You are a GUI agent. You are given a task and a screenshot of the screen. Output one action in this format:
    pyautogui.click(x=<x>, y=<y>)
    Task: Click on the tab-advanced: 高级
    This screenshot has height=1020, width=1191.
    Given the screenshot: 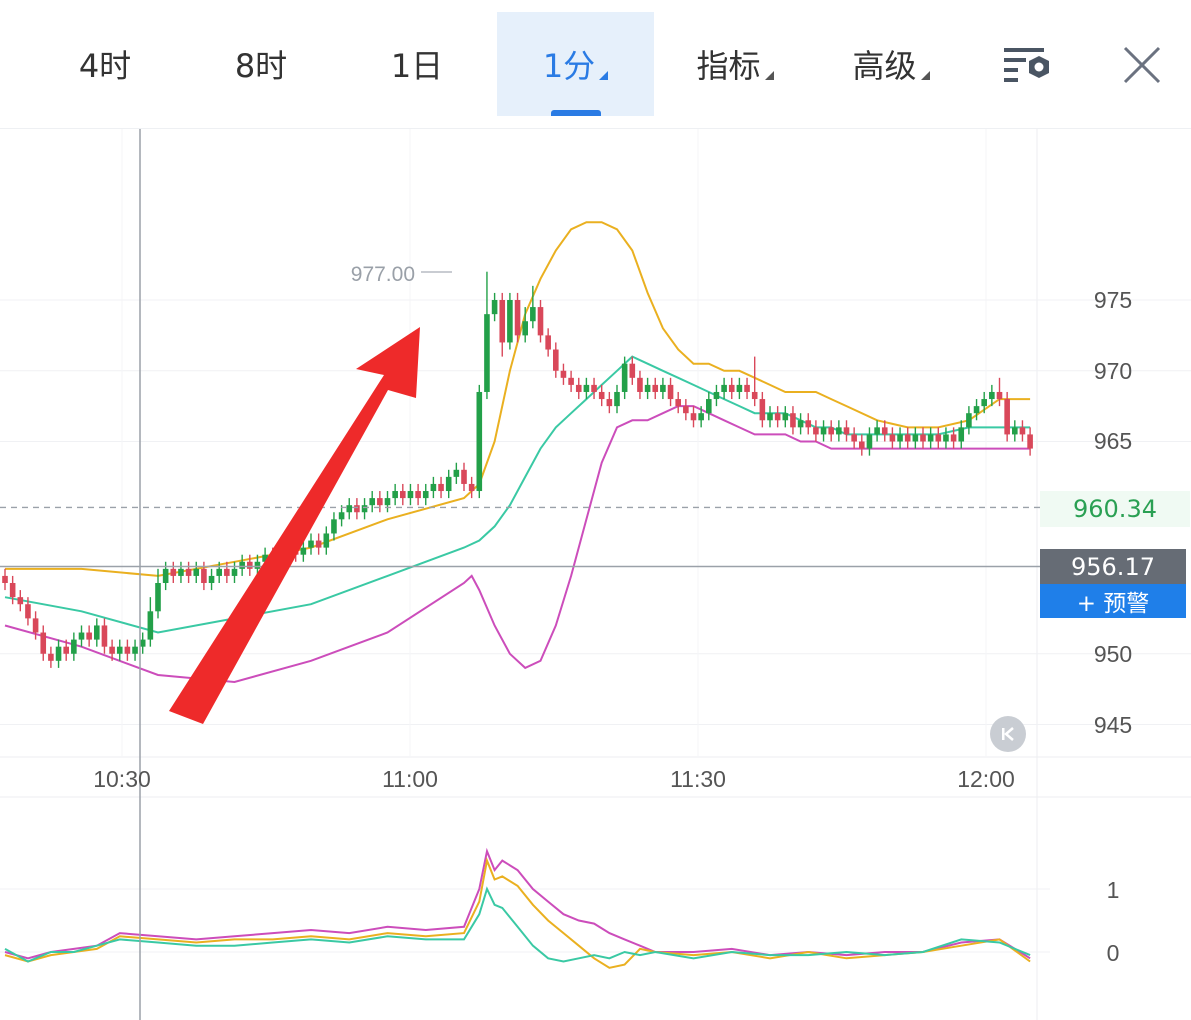 What is the action you would take?
    pyautogui.click(x=891, y=64)
    